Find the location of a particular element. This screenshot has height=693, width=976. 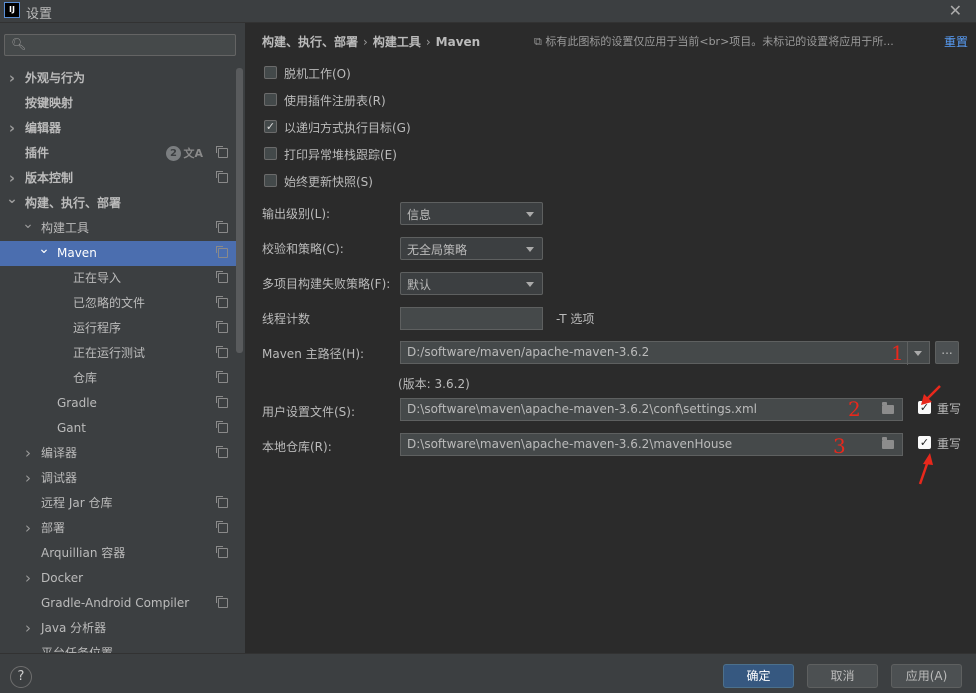

sidebar-scrollbar is located at coordinates (239, 210).